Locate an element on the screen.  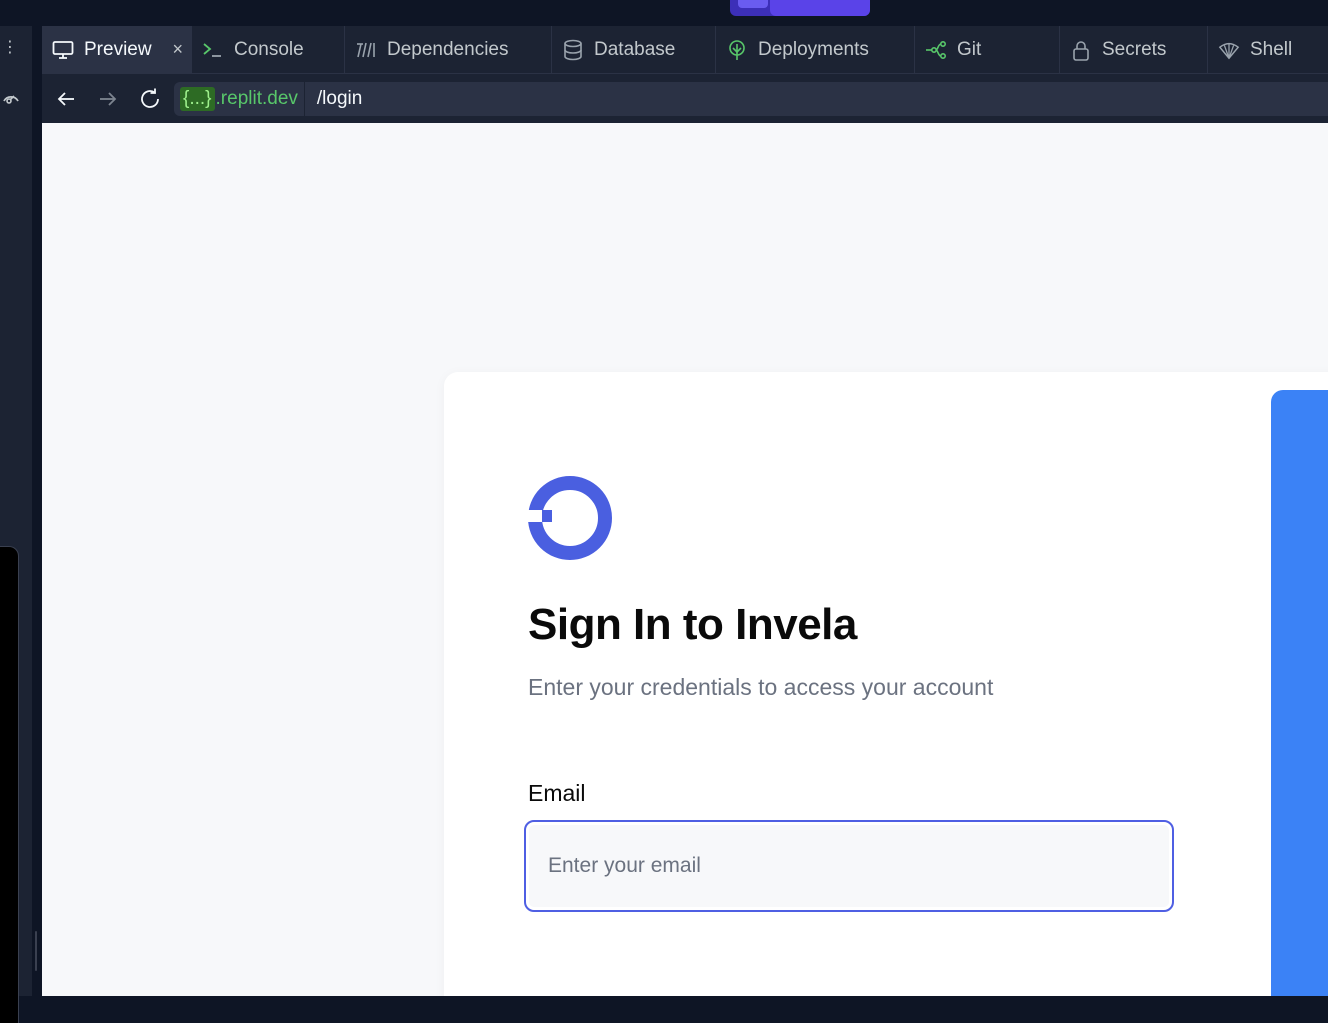
tab-dependencies: Dependencies is located at coordinates (448, 49).